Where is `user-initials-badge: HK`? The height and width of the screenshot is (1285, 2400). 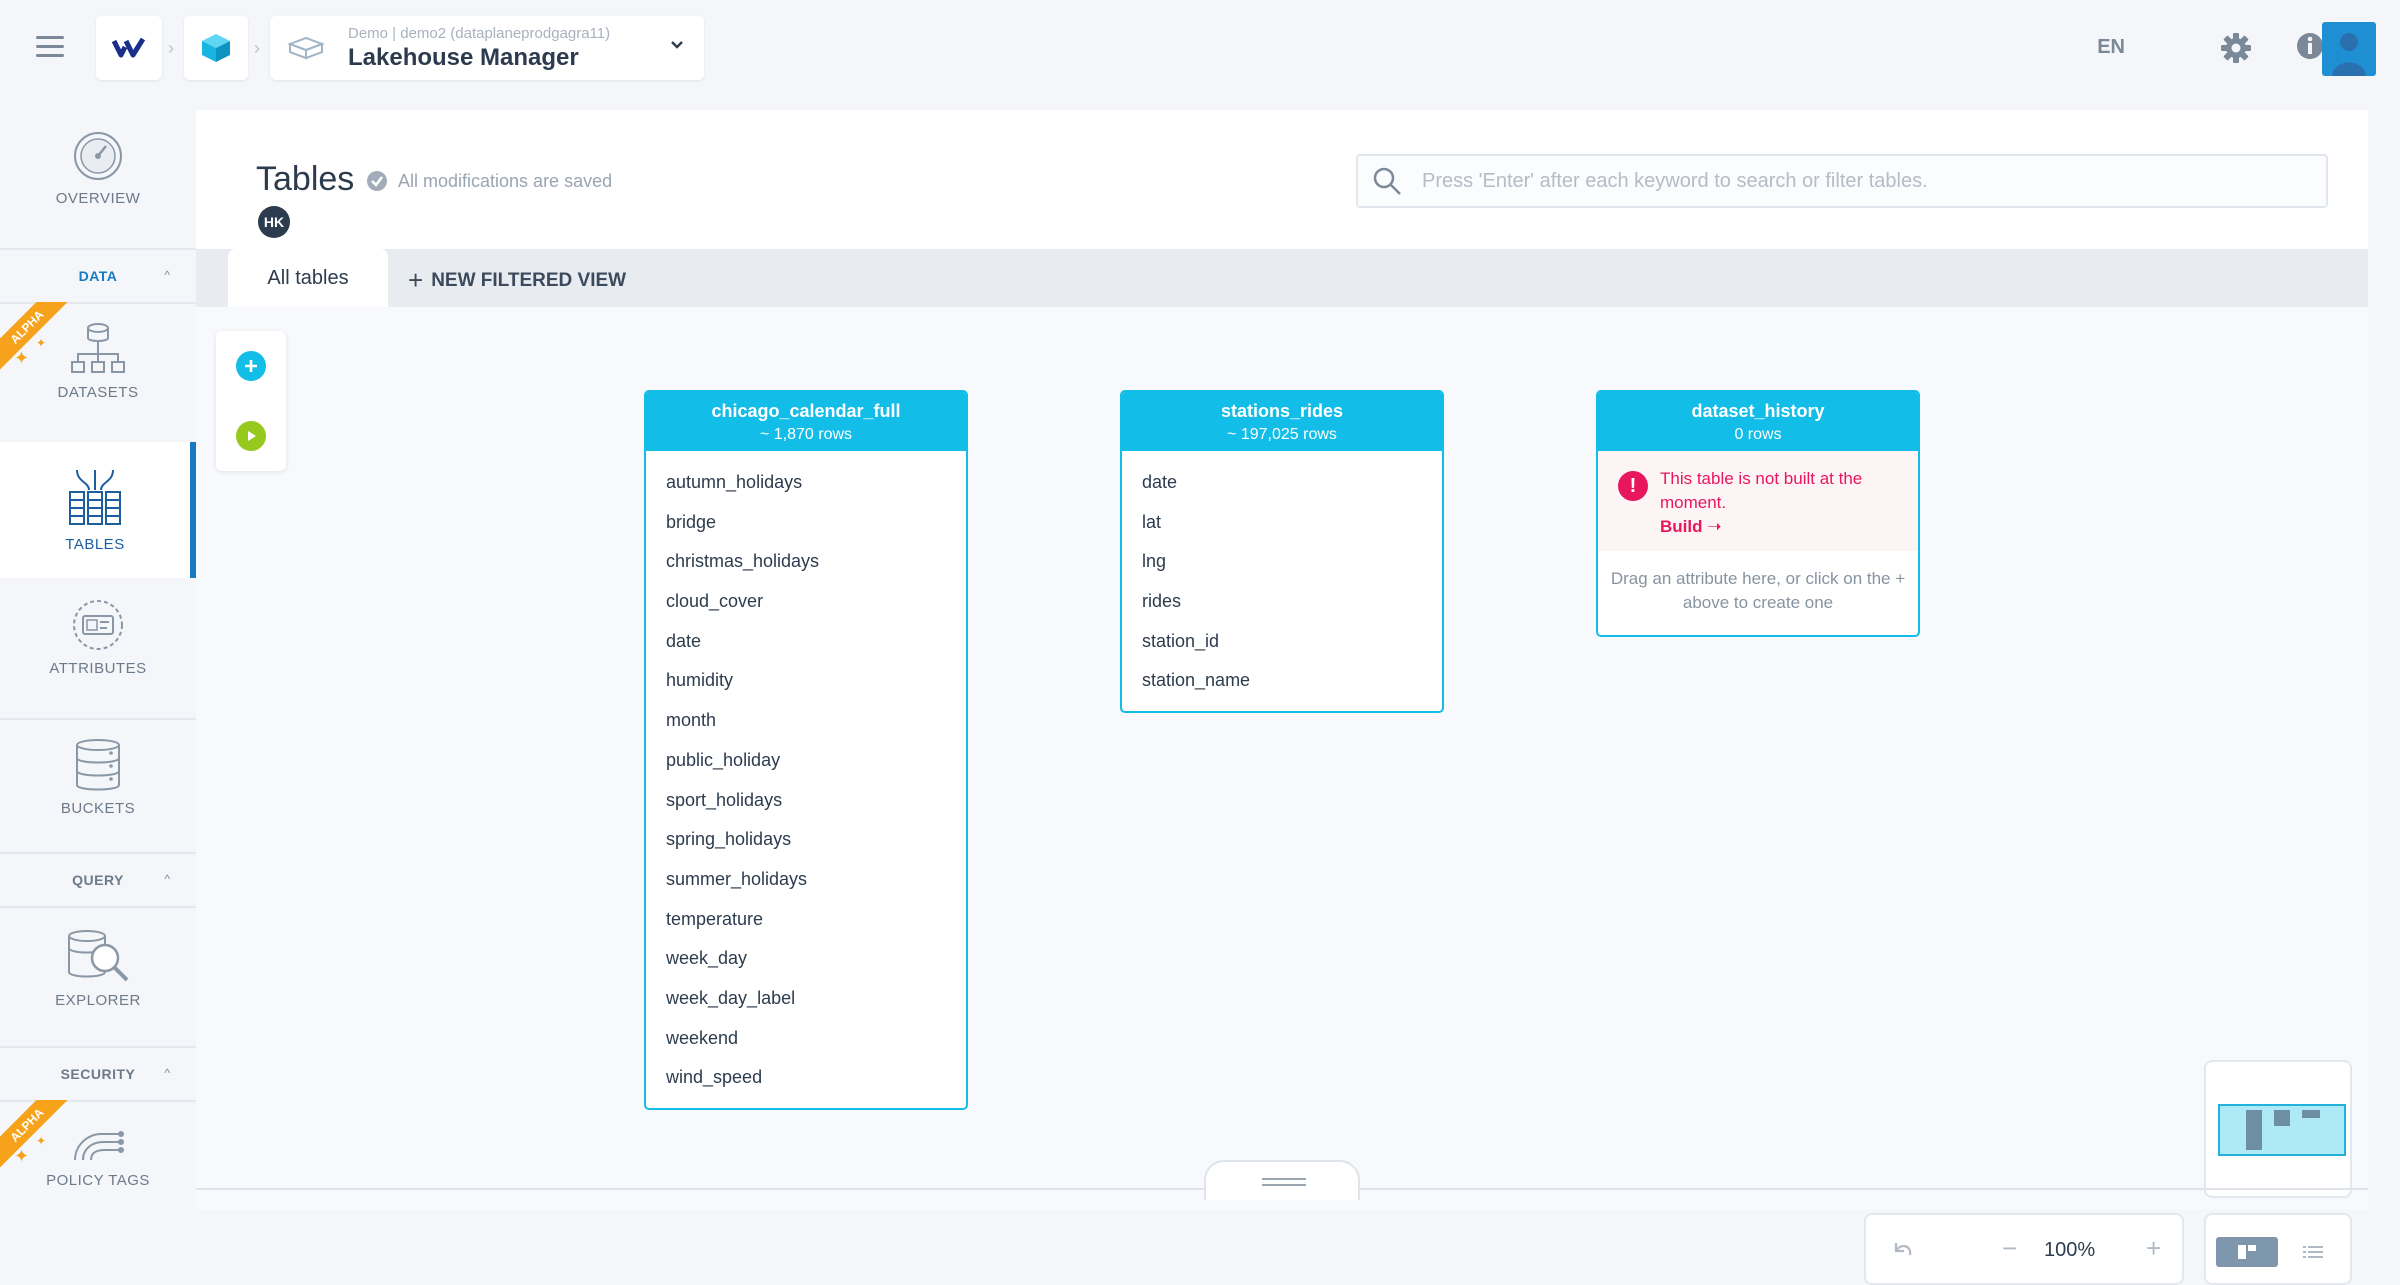
user-initials-badge: HK is located at coordinates (274, 222).